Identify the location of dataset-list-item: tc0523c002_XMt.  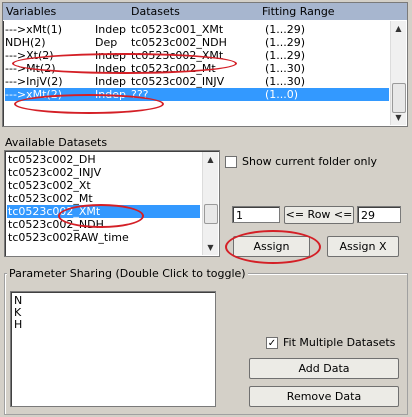
(103, 211).